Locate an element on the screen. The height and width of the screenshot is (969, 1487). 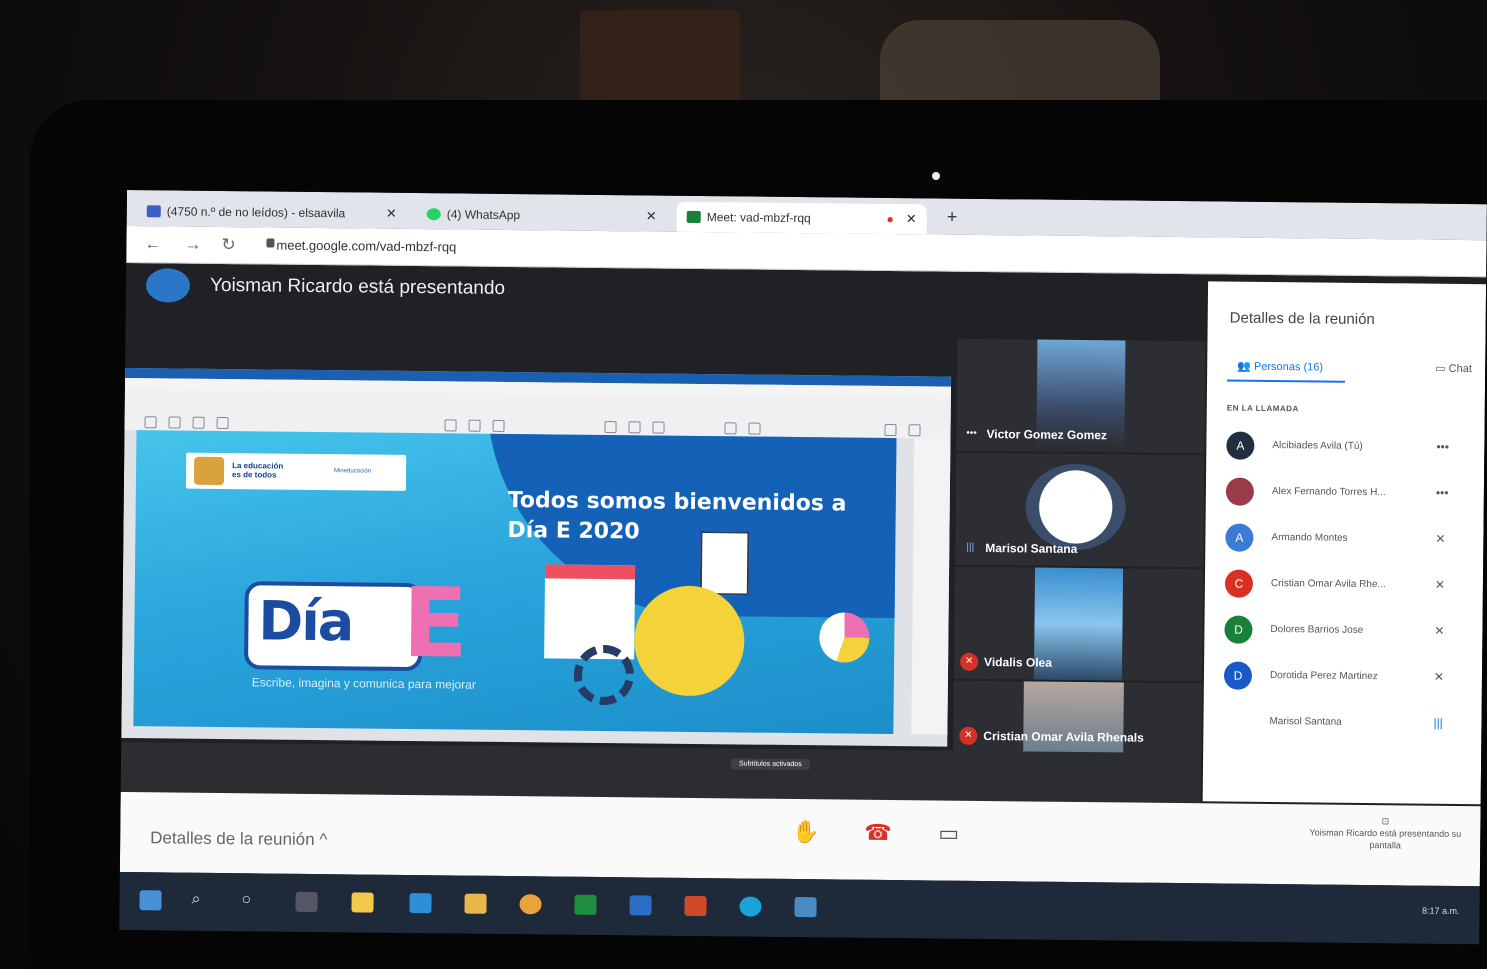
back-icon: ← is located at coordinates (152, 244).